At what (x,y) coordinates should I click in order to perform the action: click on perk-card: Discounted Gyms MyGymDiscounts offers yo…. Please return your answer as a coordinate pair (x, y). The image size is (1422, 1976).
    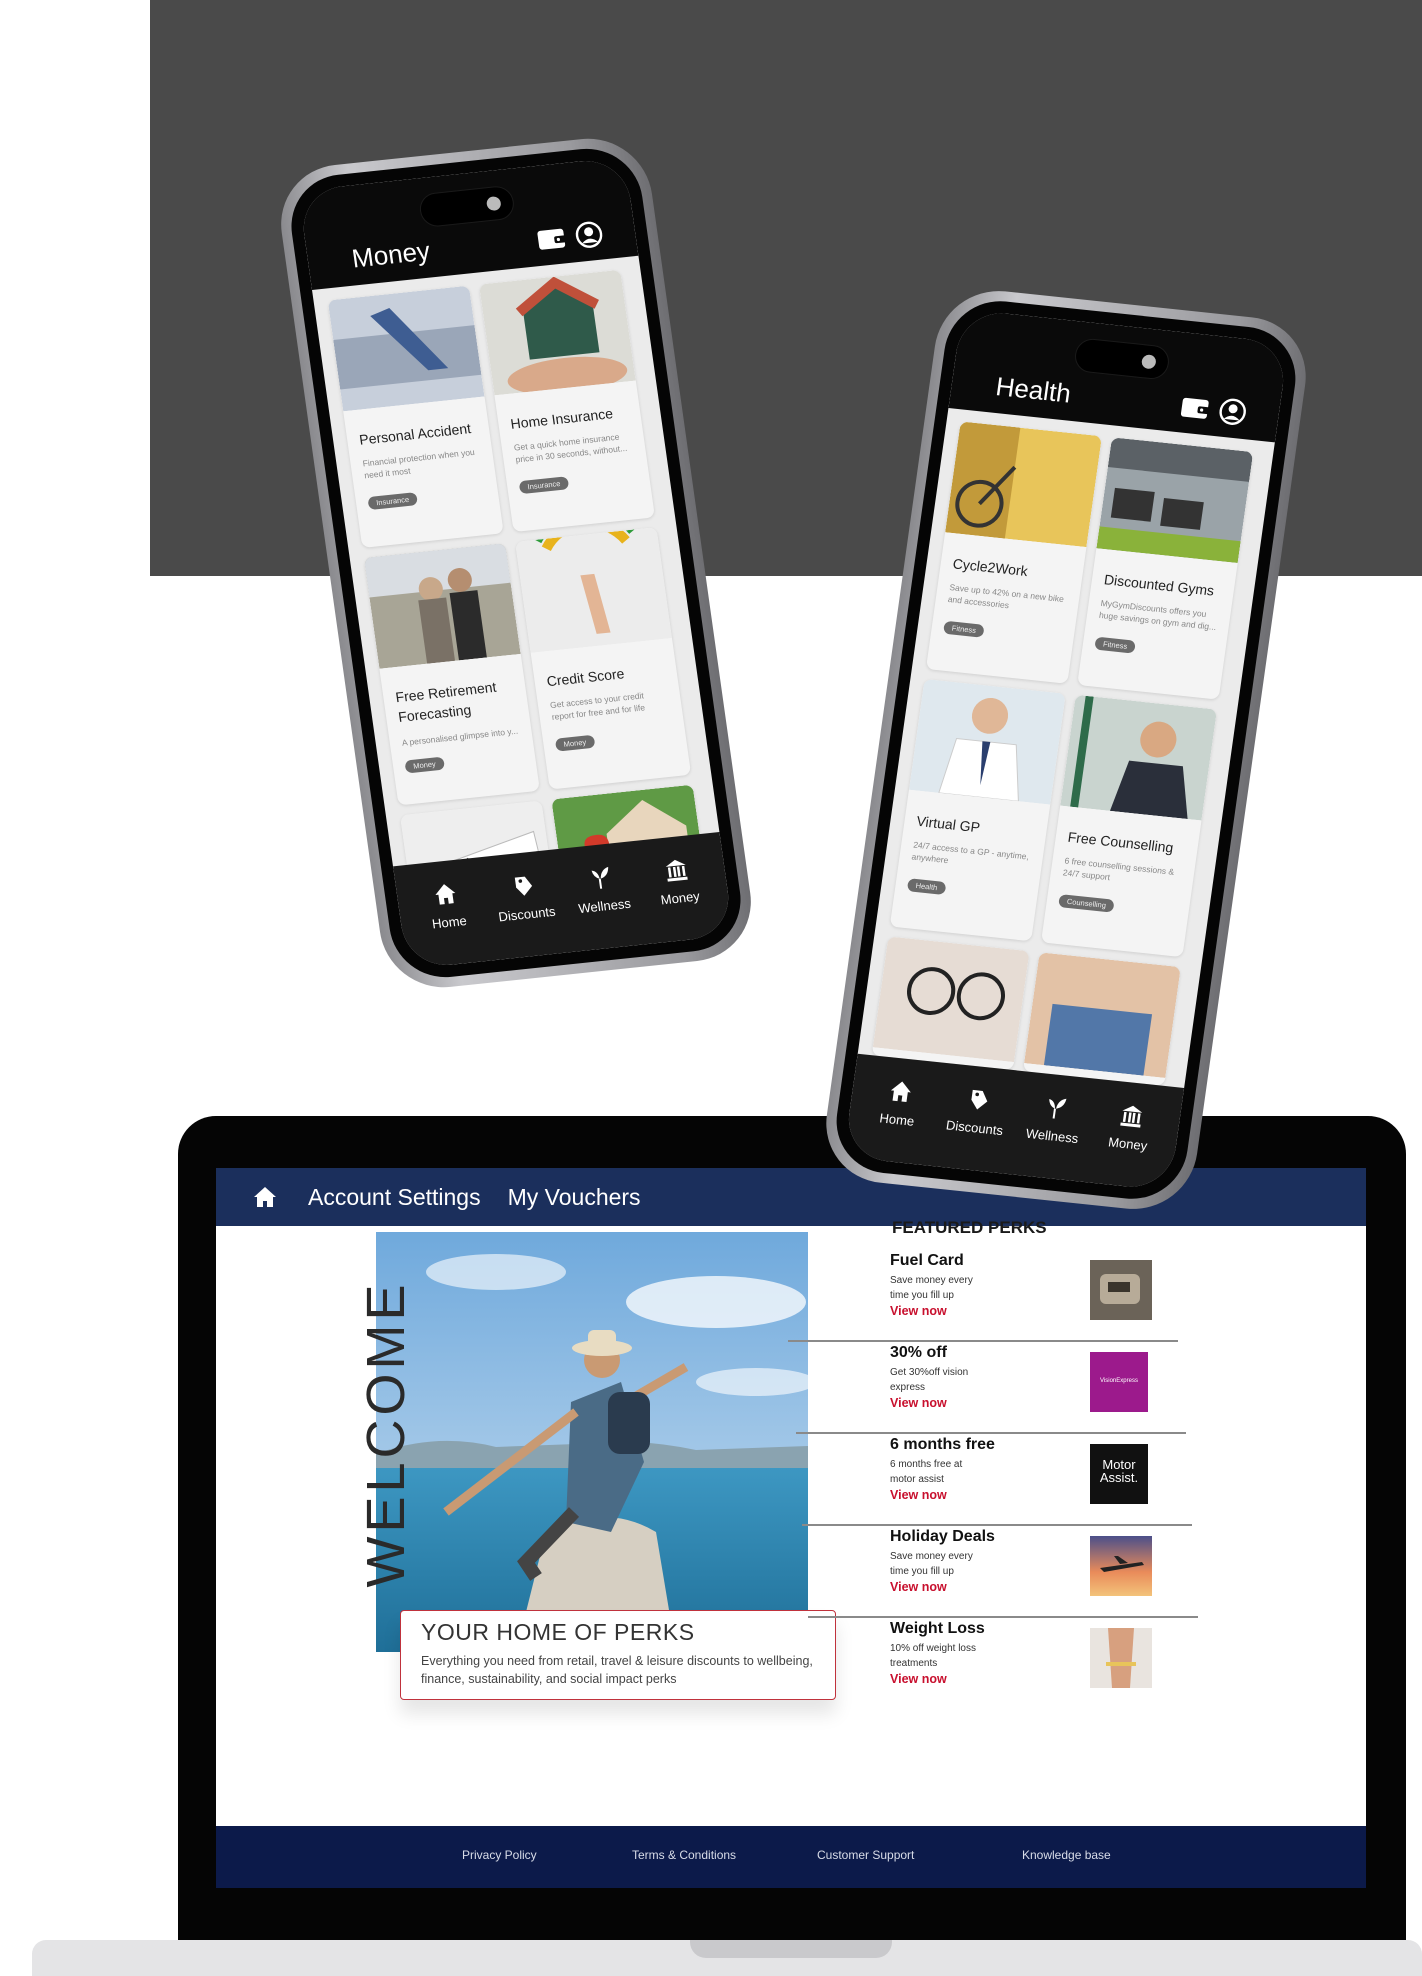
    Looking at the image, I should click on (1165, 568).